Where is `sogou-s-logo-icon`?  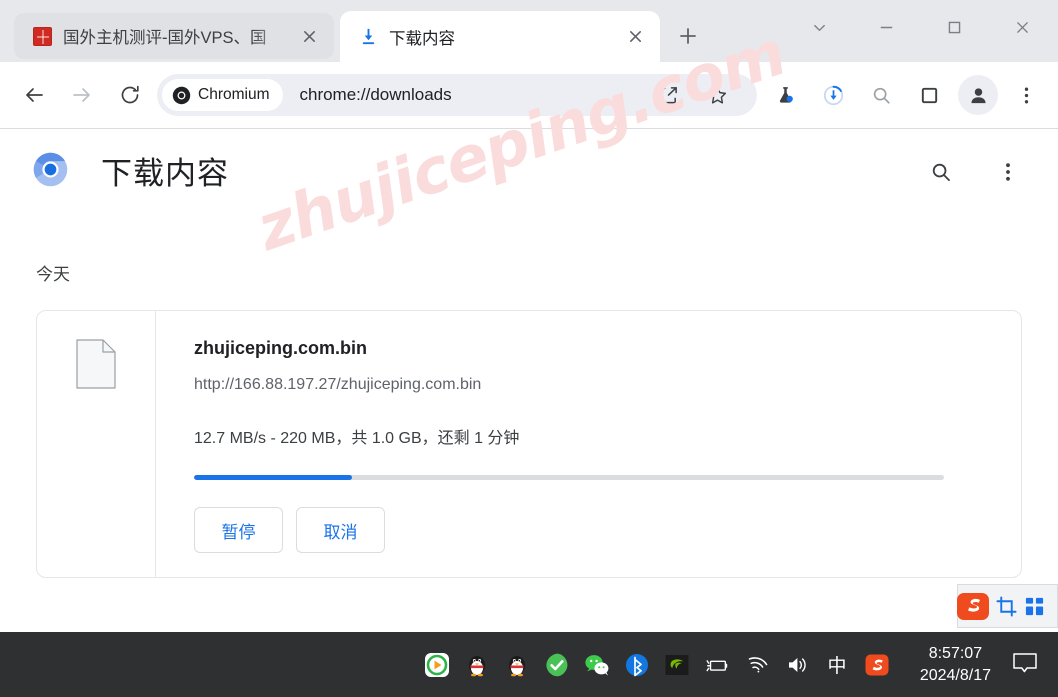
sogou-s-logo-icon is located at coordinates (973, 606).